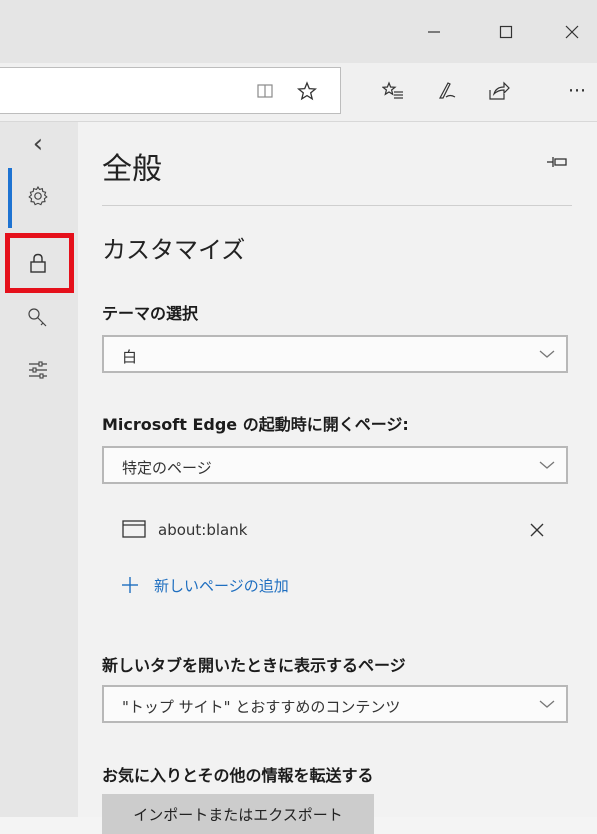 The height and width of the screenshot is (834, 597). I want to click on minimize-button, so click(434, 32).